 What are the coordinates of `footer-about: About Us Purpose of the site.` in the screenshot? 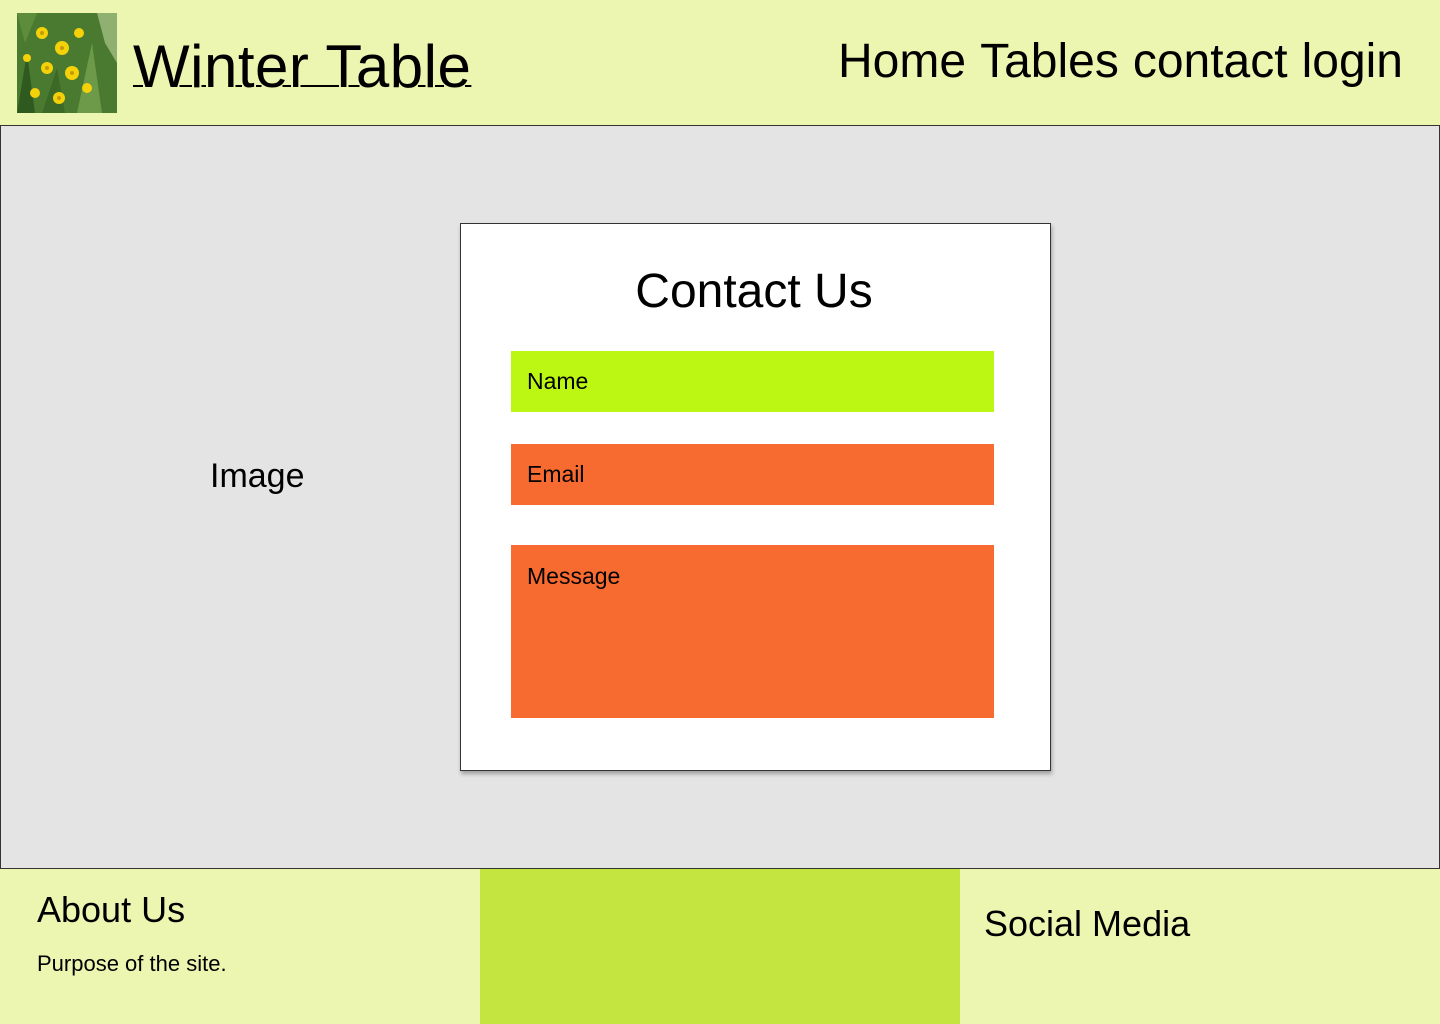 It's located at (240, 946).